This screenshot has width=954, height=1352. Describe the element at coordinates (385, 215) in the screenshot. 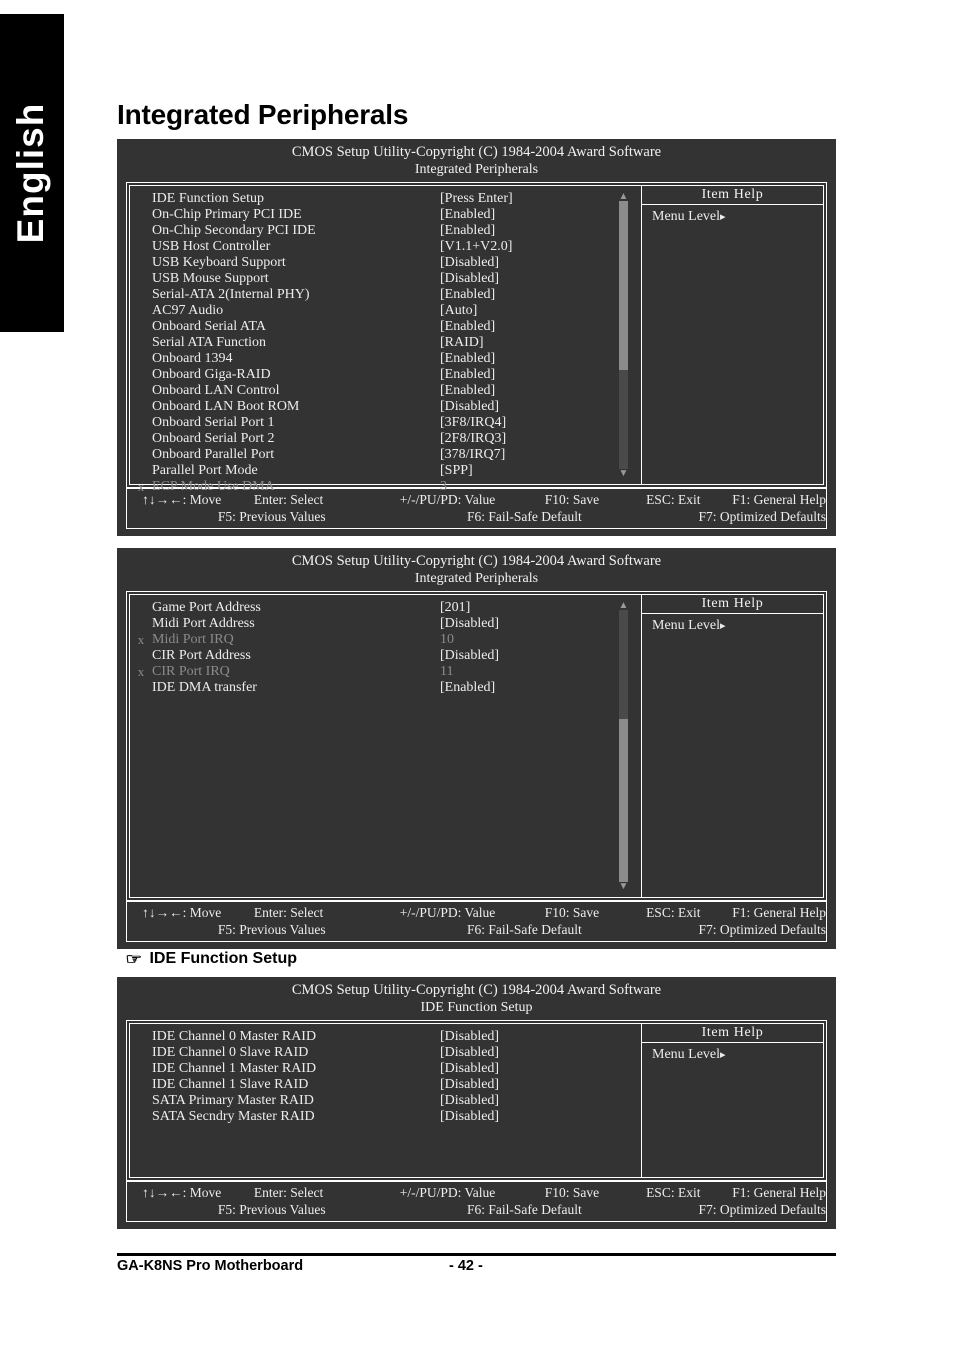

I see `option-row: On-Chip Primary PCI IDE [Enabled]` at that location.